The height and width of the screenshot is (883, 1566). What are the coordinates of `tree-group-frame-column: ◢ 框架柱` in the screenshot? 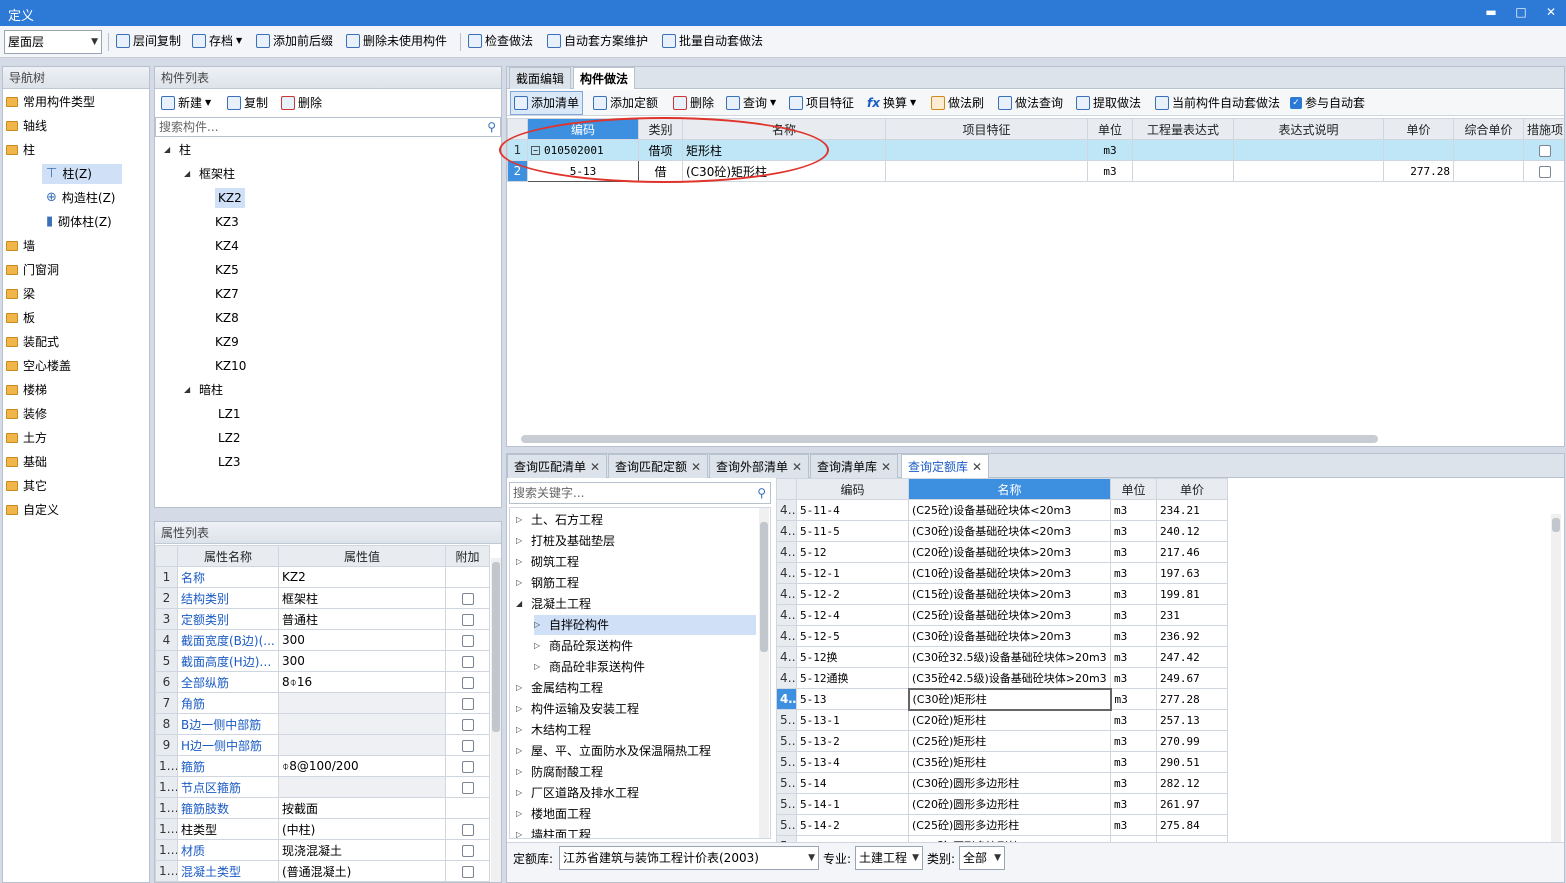 It's located at (209, 174).